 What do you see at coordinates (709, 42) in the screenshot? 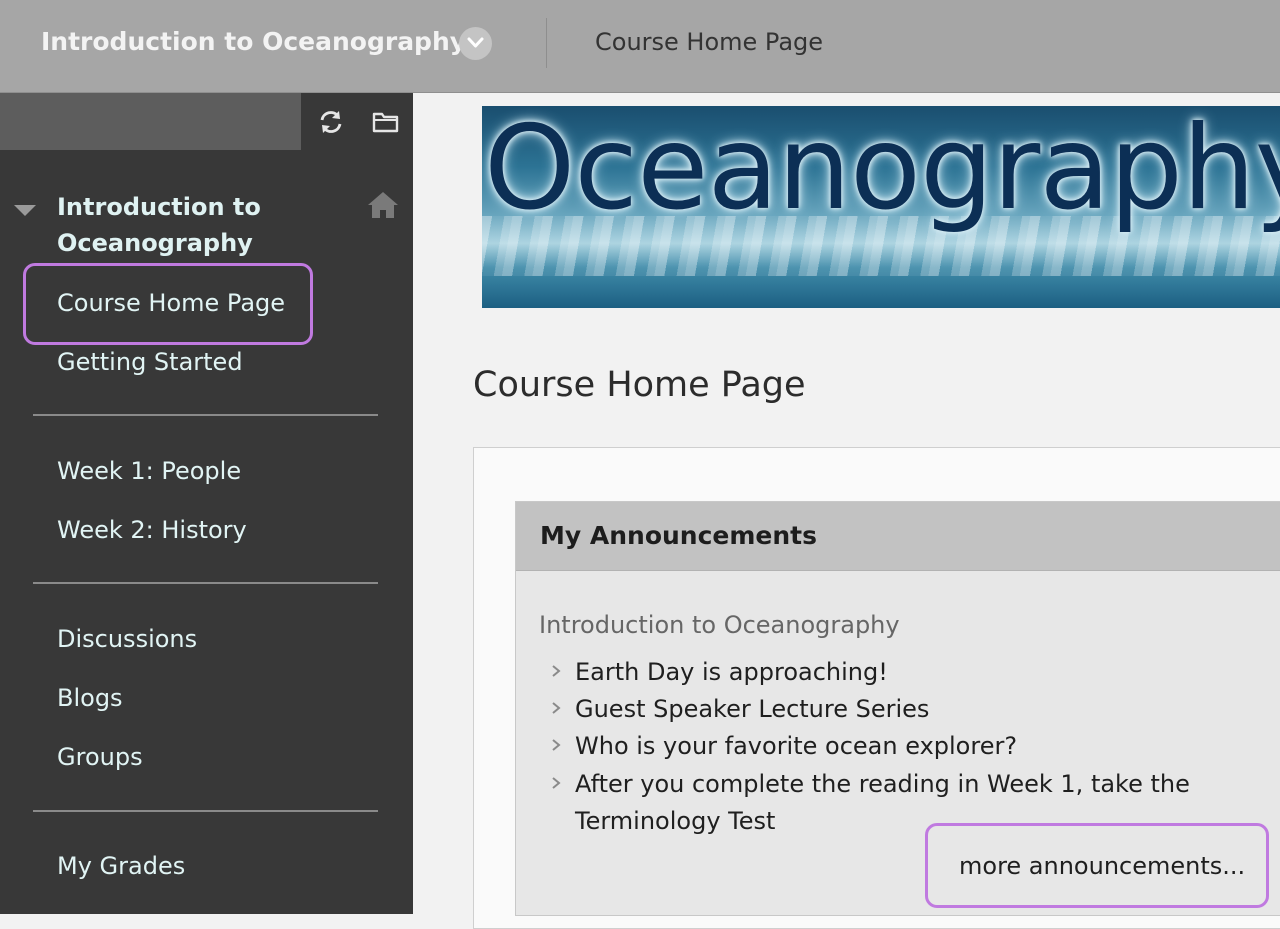
I see `breadcrumb: Course Home Page` at bounding box center [709, 42].